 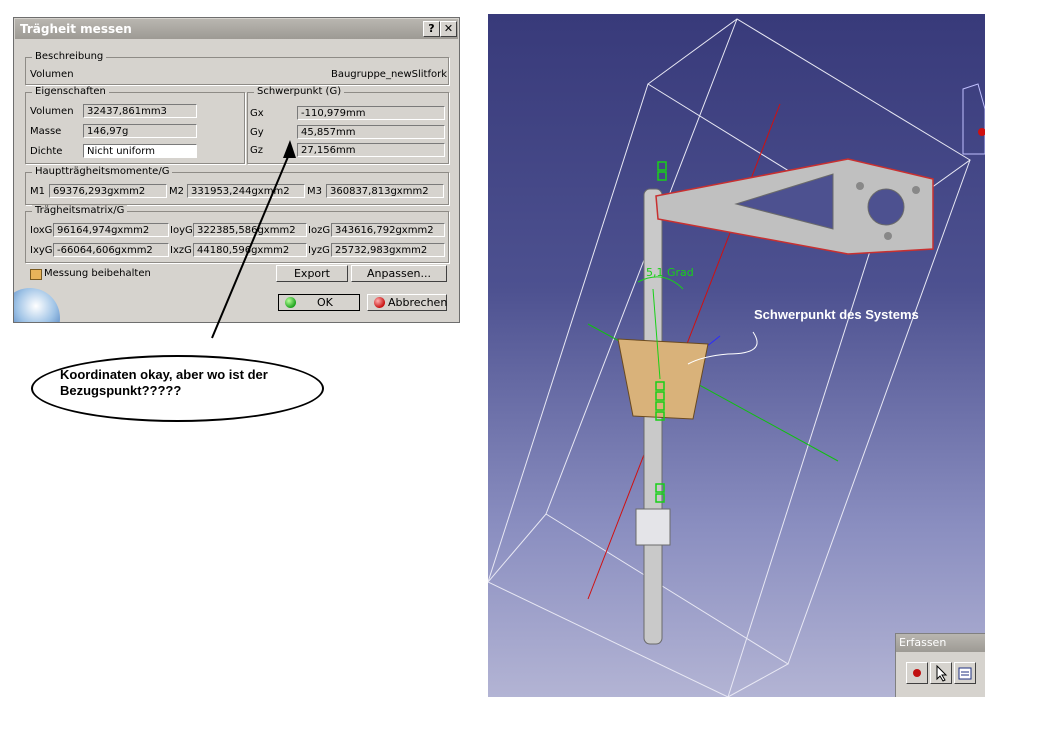 I want to click on angle-label: 5,1 Grad, so click(x=670, y=272).